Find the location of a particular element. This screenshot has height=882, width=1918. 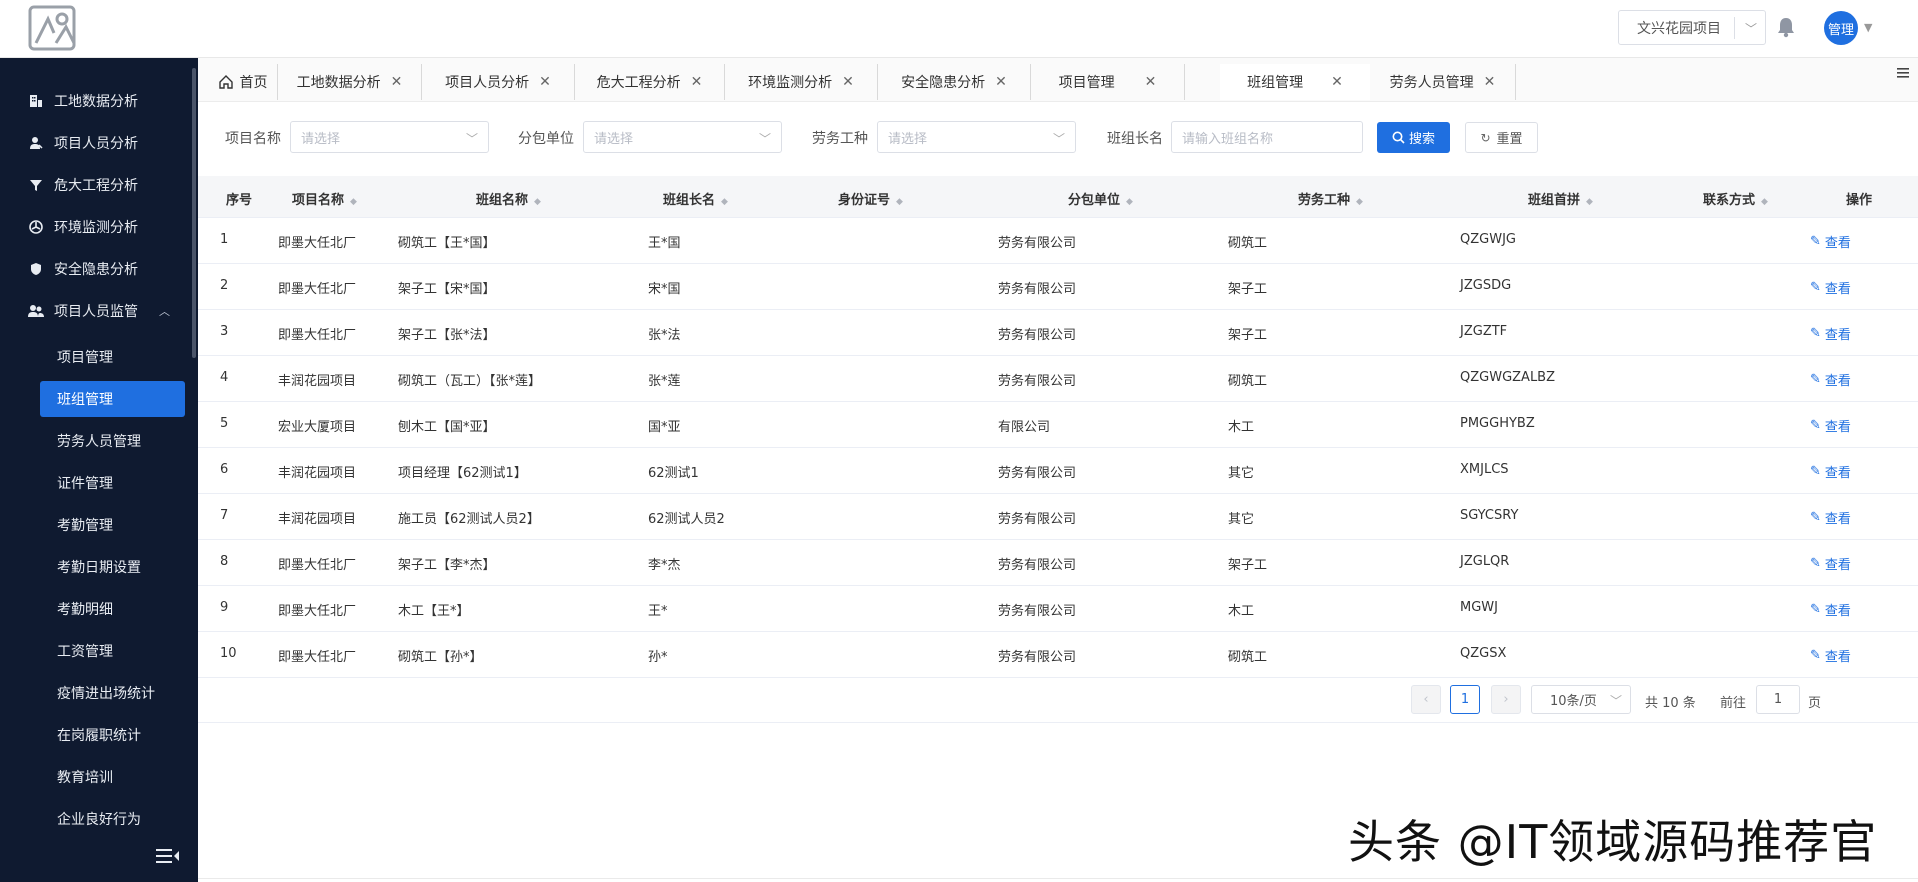

team-leader-input: 请输入班组名称 is located at coordinates (1267, 137).